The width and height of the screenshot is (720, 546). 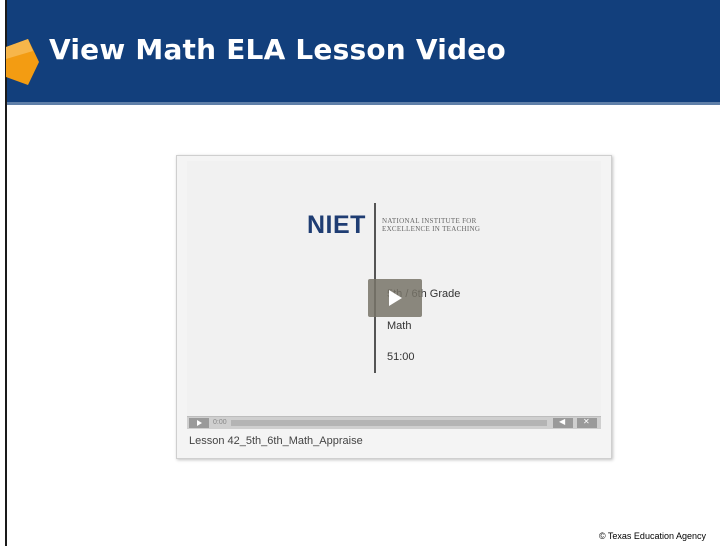 I want to click on title-underline, so click(x=363, y=103).